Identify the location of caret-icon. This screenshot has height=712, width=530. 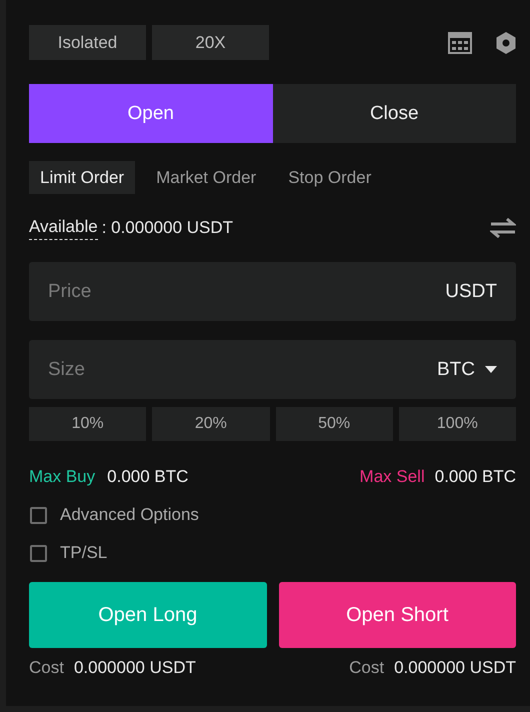
(491, 370).